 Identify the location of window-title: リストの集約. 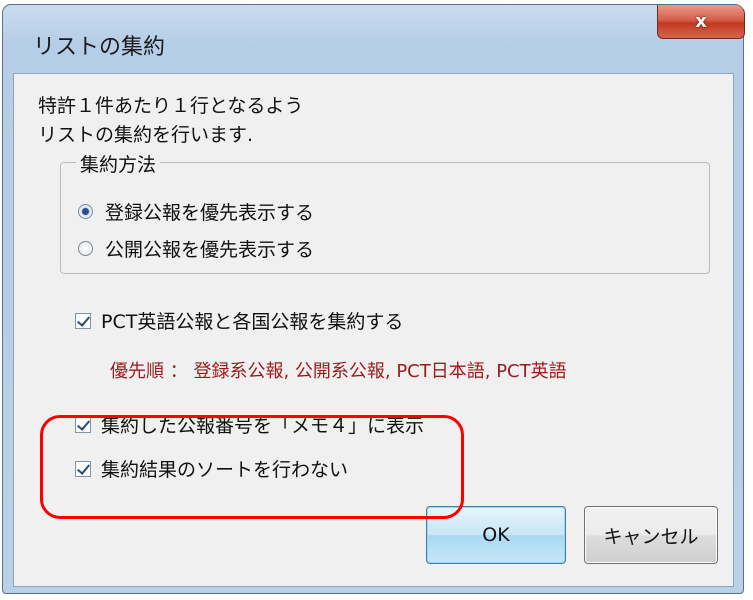
(99, 47).